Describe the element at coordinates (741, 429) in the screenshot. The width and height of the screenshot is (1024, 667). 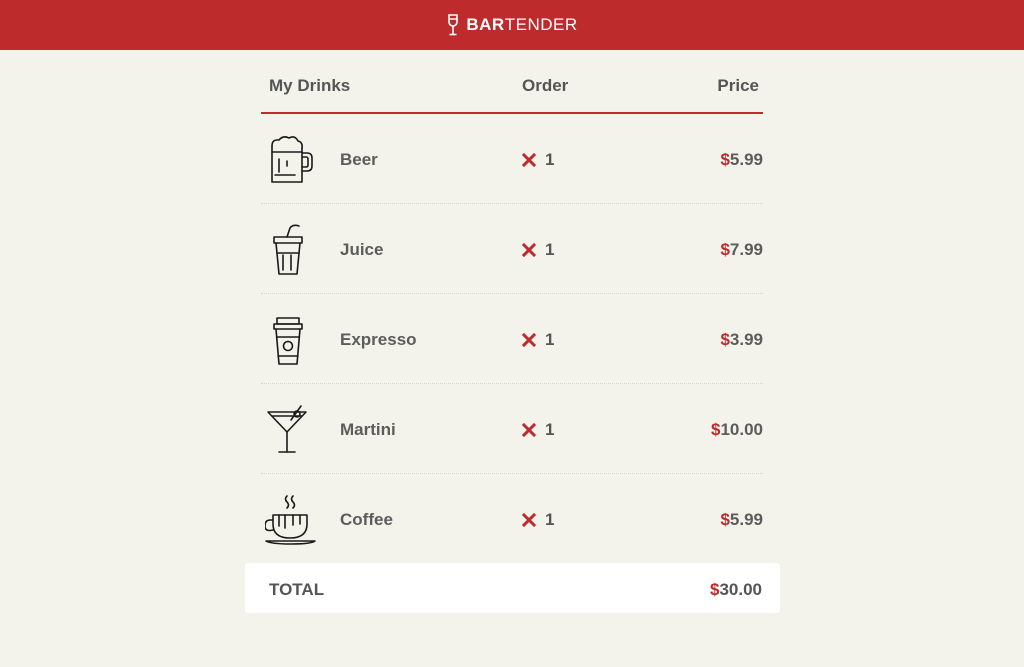
I see `price-amount: 10.00` at that location.